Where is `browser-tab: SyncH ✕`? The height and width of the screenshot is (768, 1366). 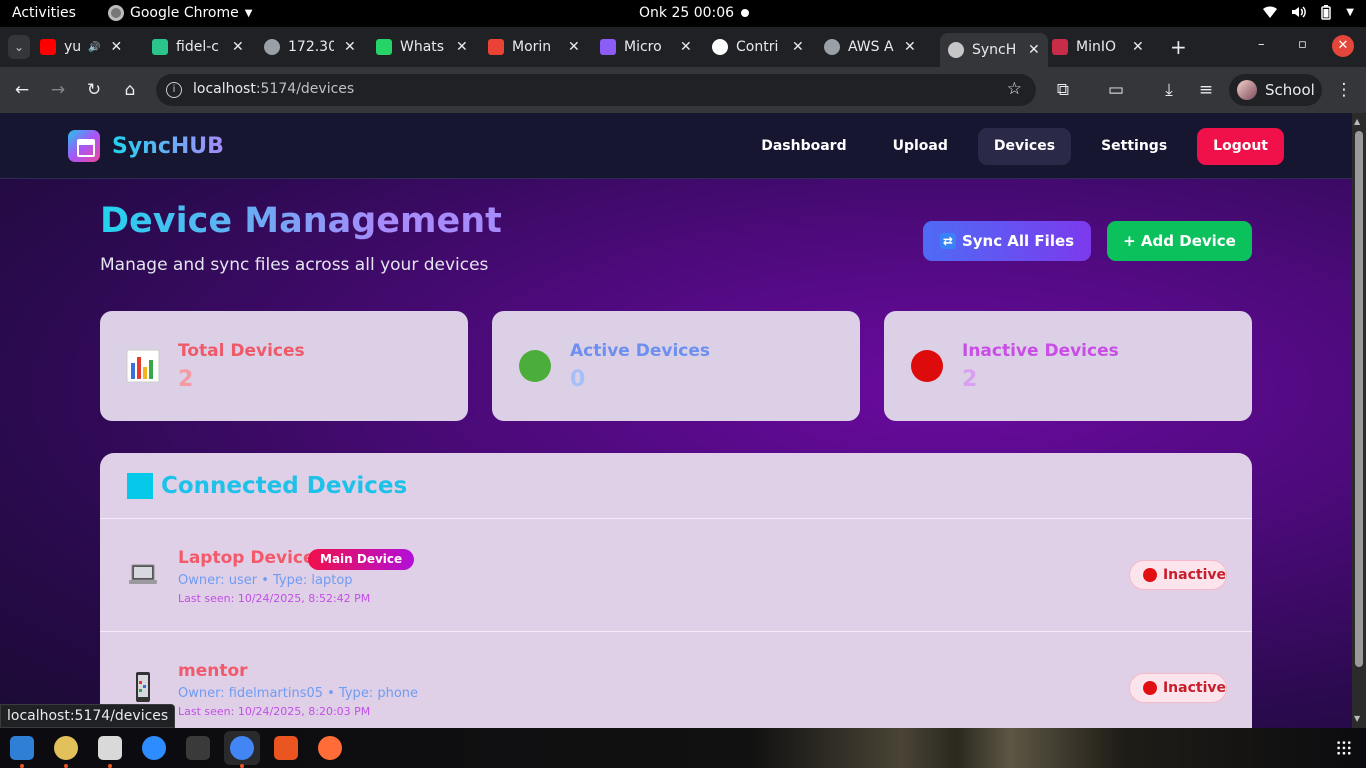 browser-tab: SyncH ✕ is located at coordinates (994, 50).